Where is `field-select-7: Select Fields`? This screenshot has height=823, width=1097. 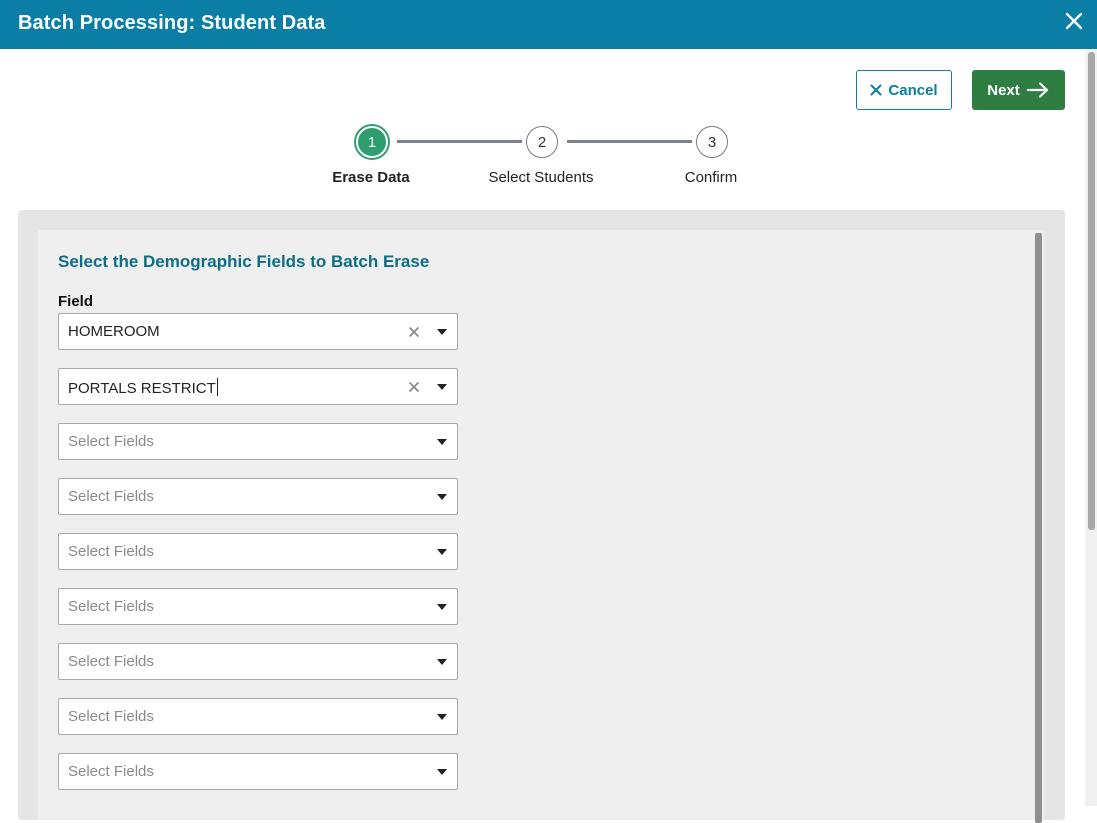 field-select-7: Select Fields is located at coordinates (258, 661).